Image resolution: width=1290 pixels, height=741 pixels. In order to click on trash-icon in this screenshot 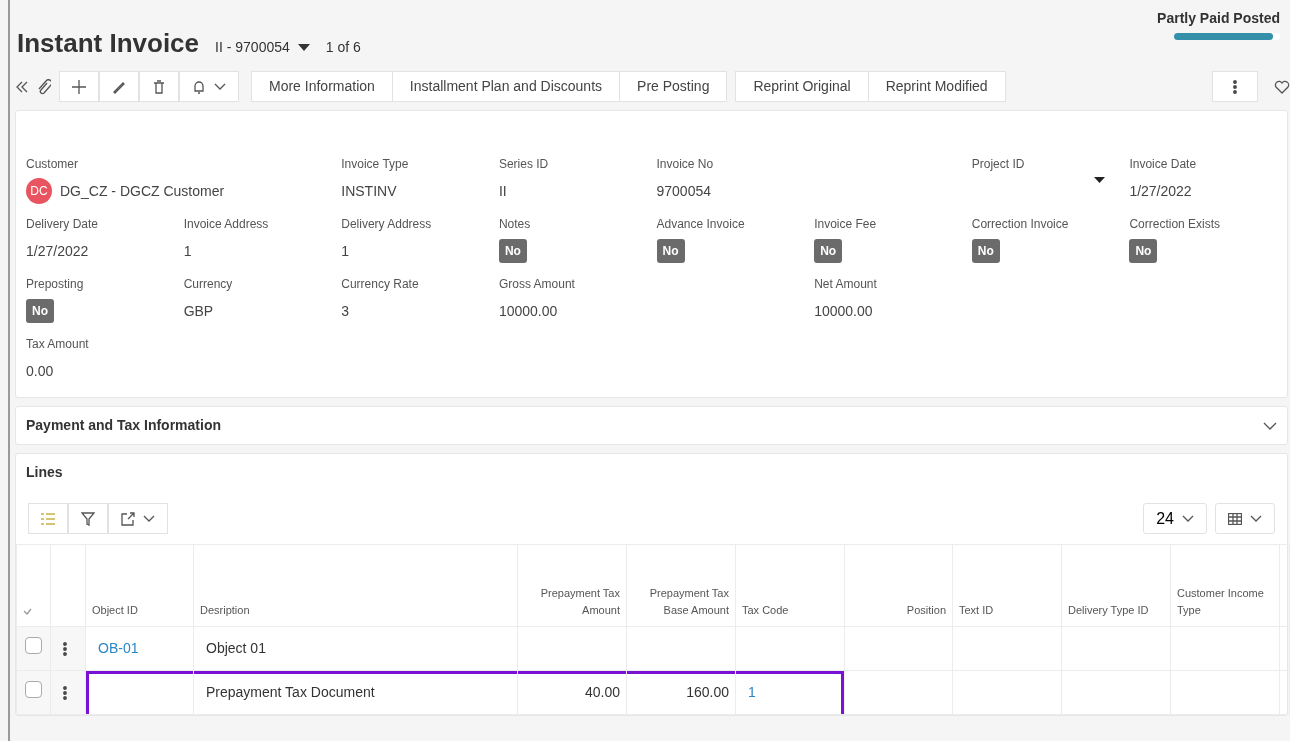, I will do `click(159, 86)`.